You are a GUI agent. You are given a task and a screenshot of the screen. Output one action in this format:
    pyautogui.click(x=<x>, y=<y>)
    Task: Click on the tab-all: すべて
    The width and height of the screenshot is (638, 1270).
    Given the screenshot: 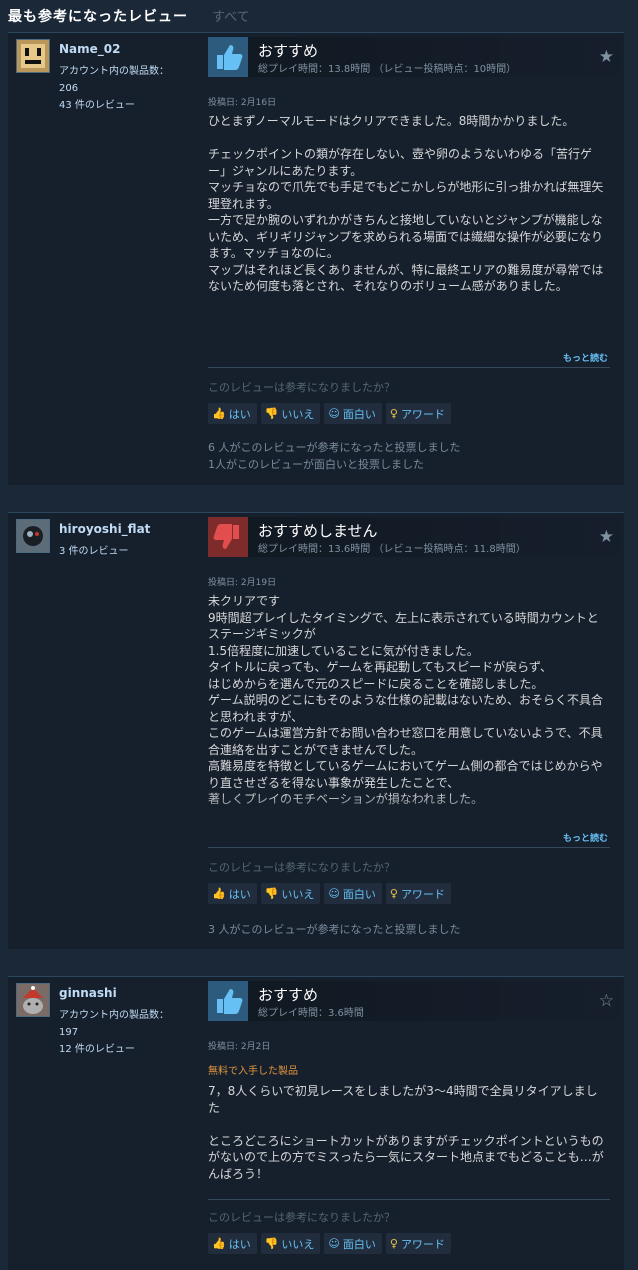 What is the action you would take?
    pyautogui.click(x=231, y=15)
    